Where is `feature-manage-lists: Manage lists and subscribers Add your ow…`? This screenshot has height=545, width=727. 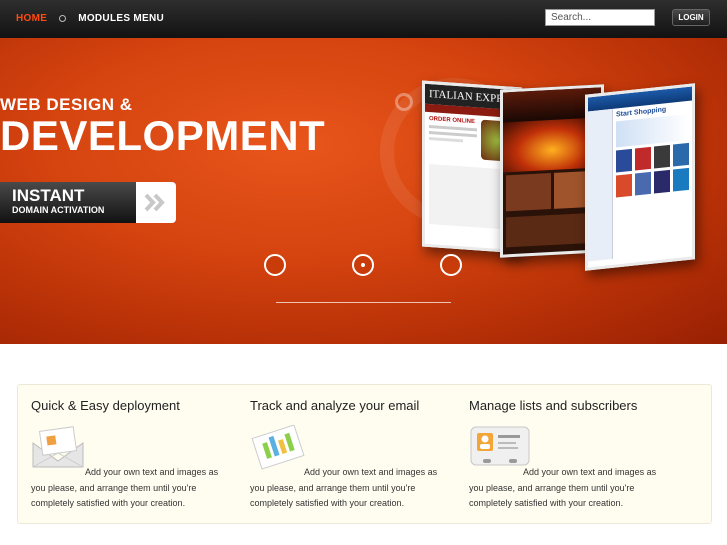 feature-manage-lists: Manage lists and subscribers Add your ow… is located at coordinates (561, 454).